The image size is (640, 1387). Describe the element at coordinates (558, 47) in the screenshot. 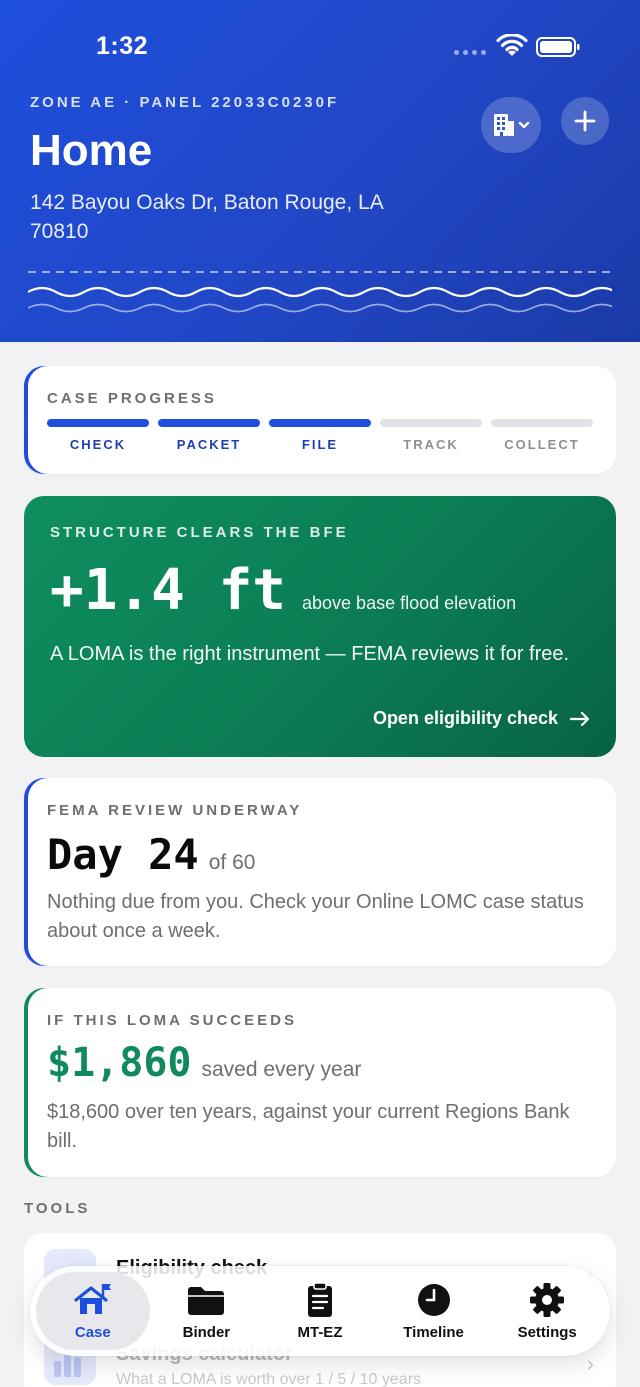

I see `battery-icon` at that location.